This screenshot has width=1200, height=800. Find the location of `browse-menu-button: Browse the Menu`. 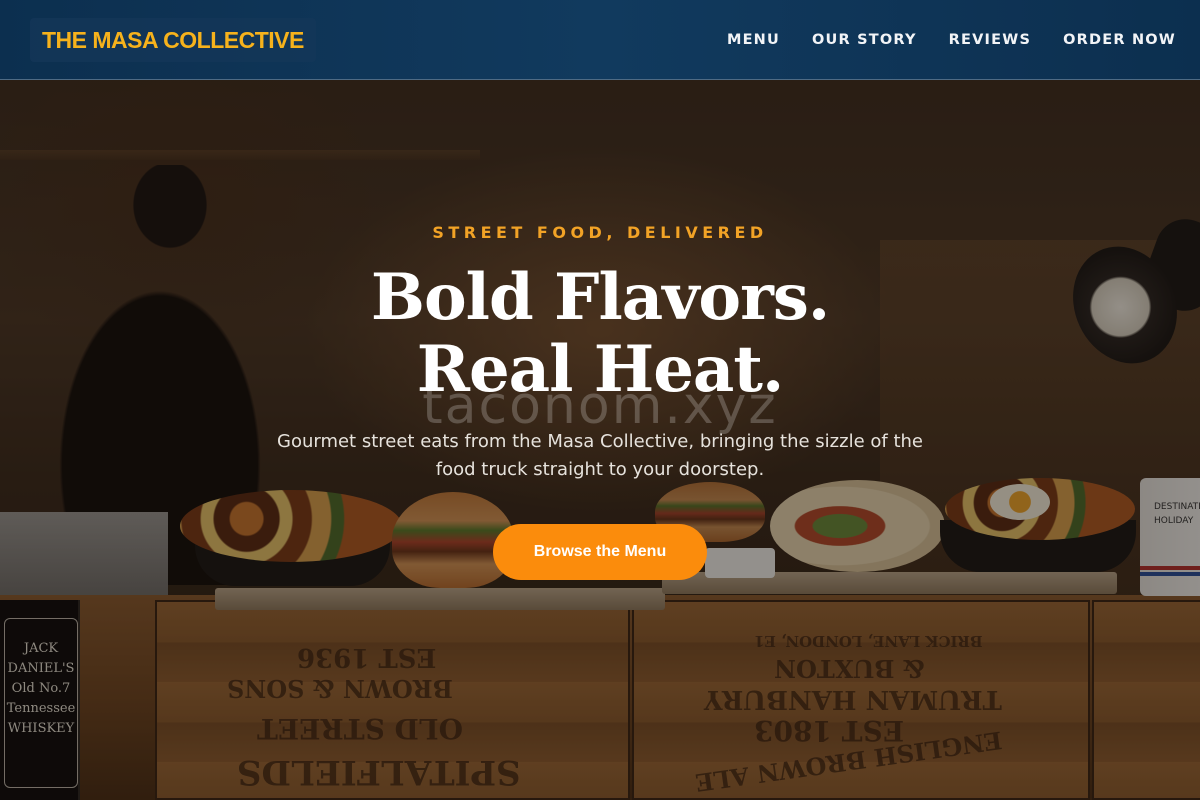

browse-menu-button: Browse the Menu is located at coordinates (600, 552).